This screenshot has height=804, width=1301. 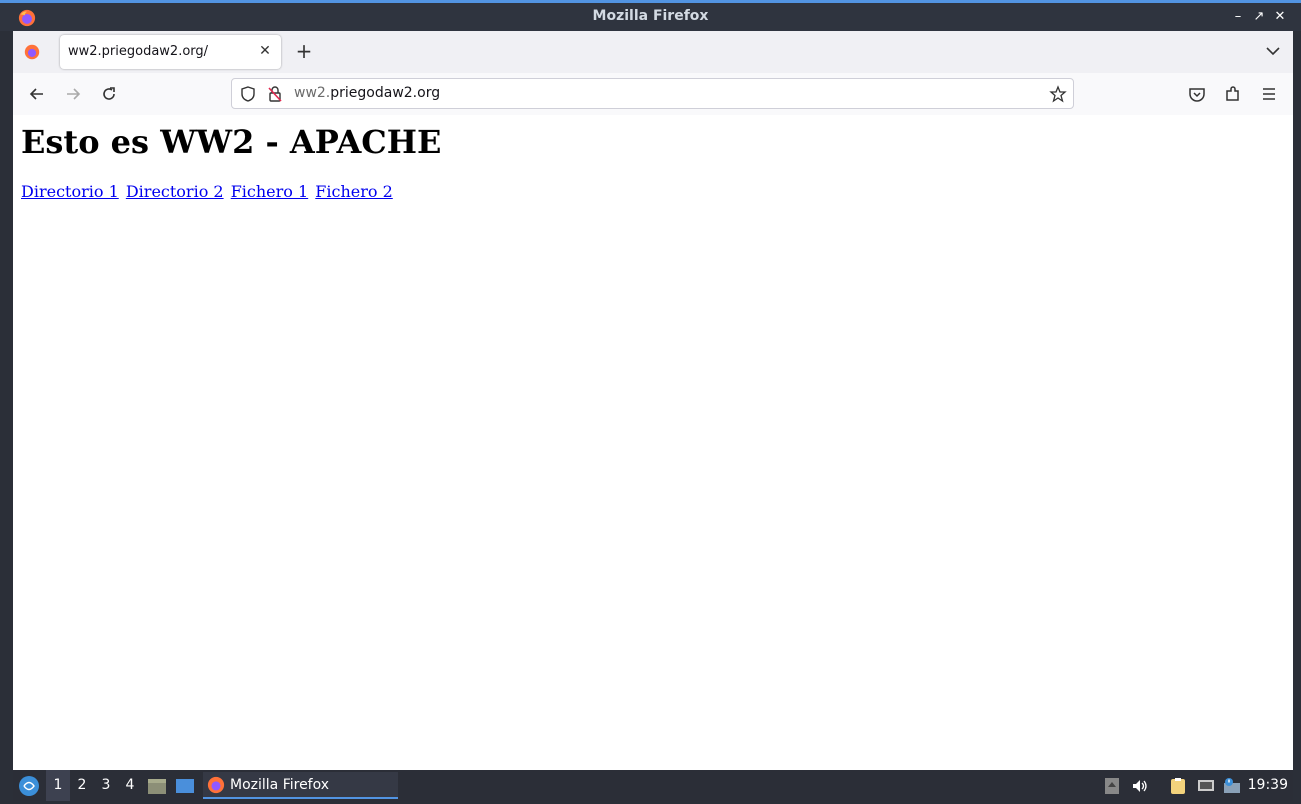 I want to click on workspace-1: 1, so click(x=58, y=785).